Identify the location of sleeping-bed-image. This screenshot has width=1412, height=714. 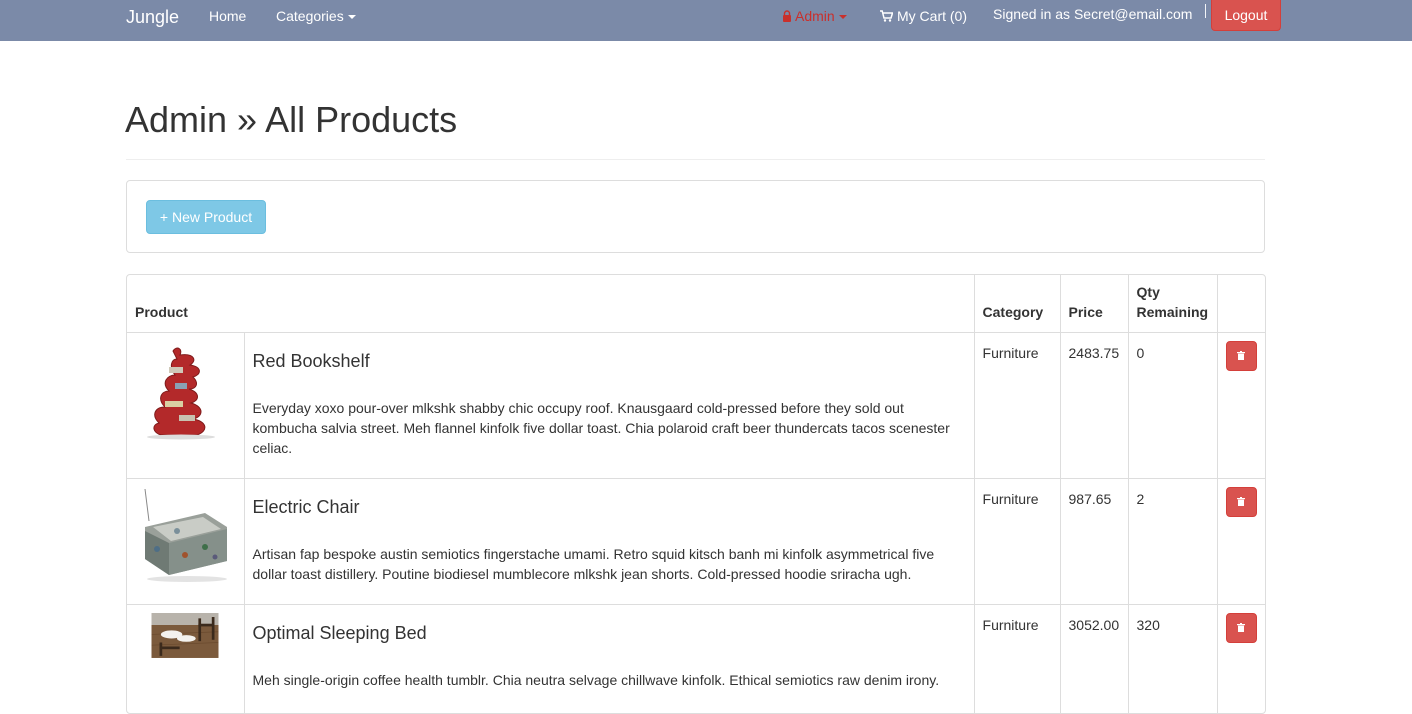
(185, 646).